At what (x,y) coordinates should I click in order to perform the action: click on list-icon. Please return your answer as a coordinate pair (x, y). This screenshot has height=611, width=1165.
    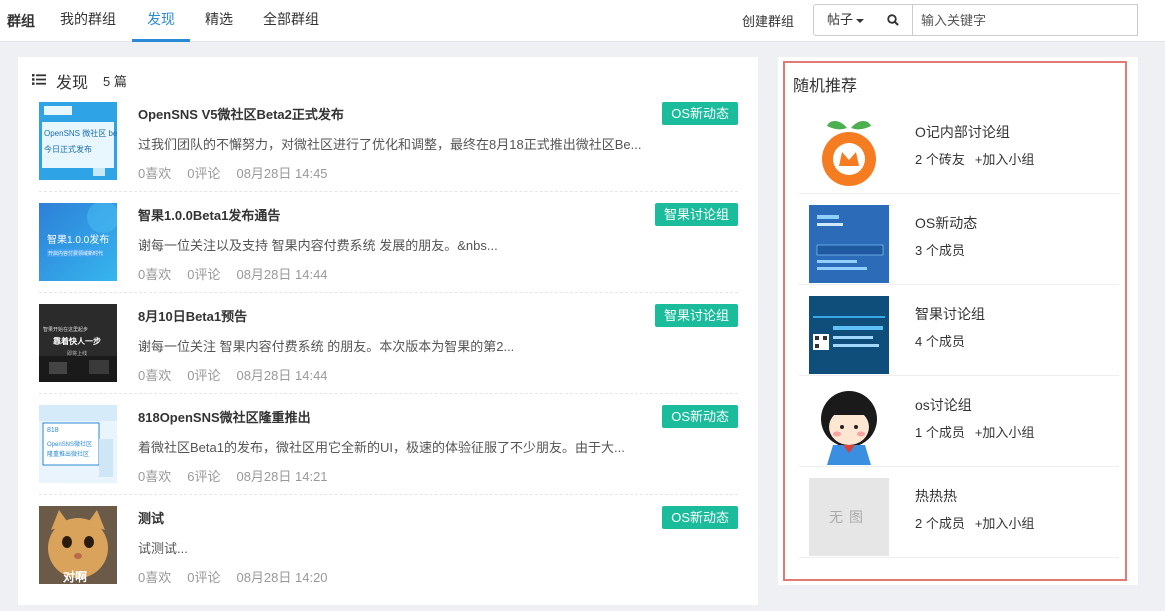
    Looking at the image, I should click on (39, 79).